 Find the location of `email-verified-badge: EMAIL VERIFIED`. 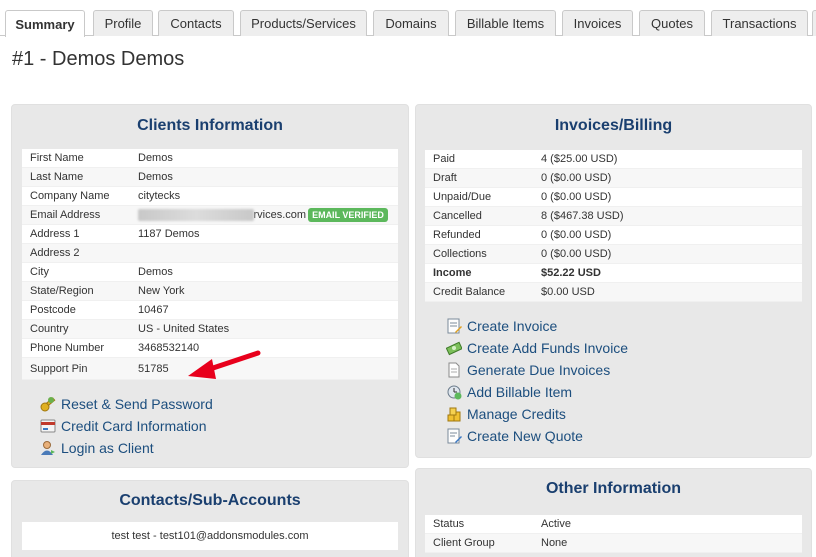

email-verified-badge: EMAIL VERIFIED is located at coordinates (348, 215).